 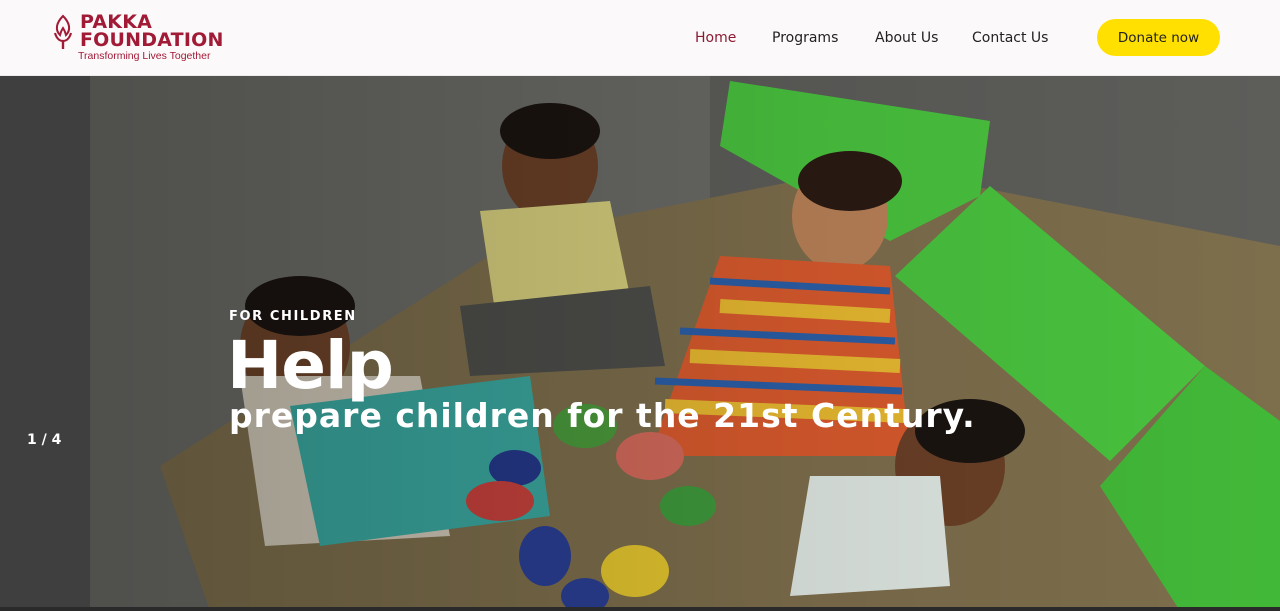 What do you see at coordinates (293, 316) in the screenshot?
I see `hero-eyebrow: FOR CHILDREN` at bounding box center [293, 316].